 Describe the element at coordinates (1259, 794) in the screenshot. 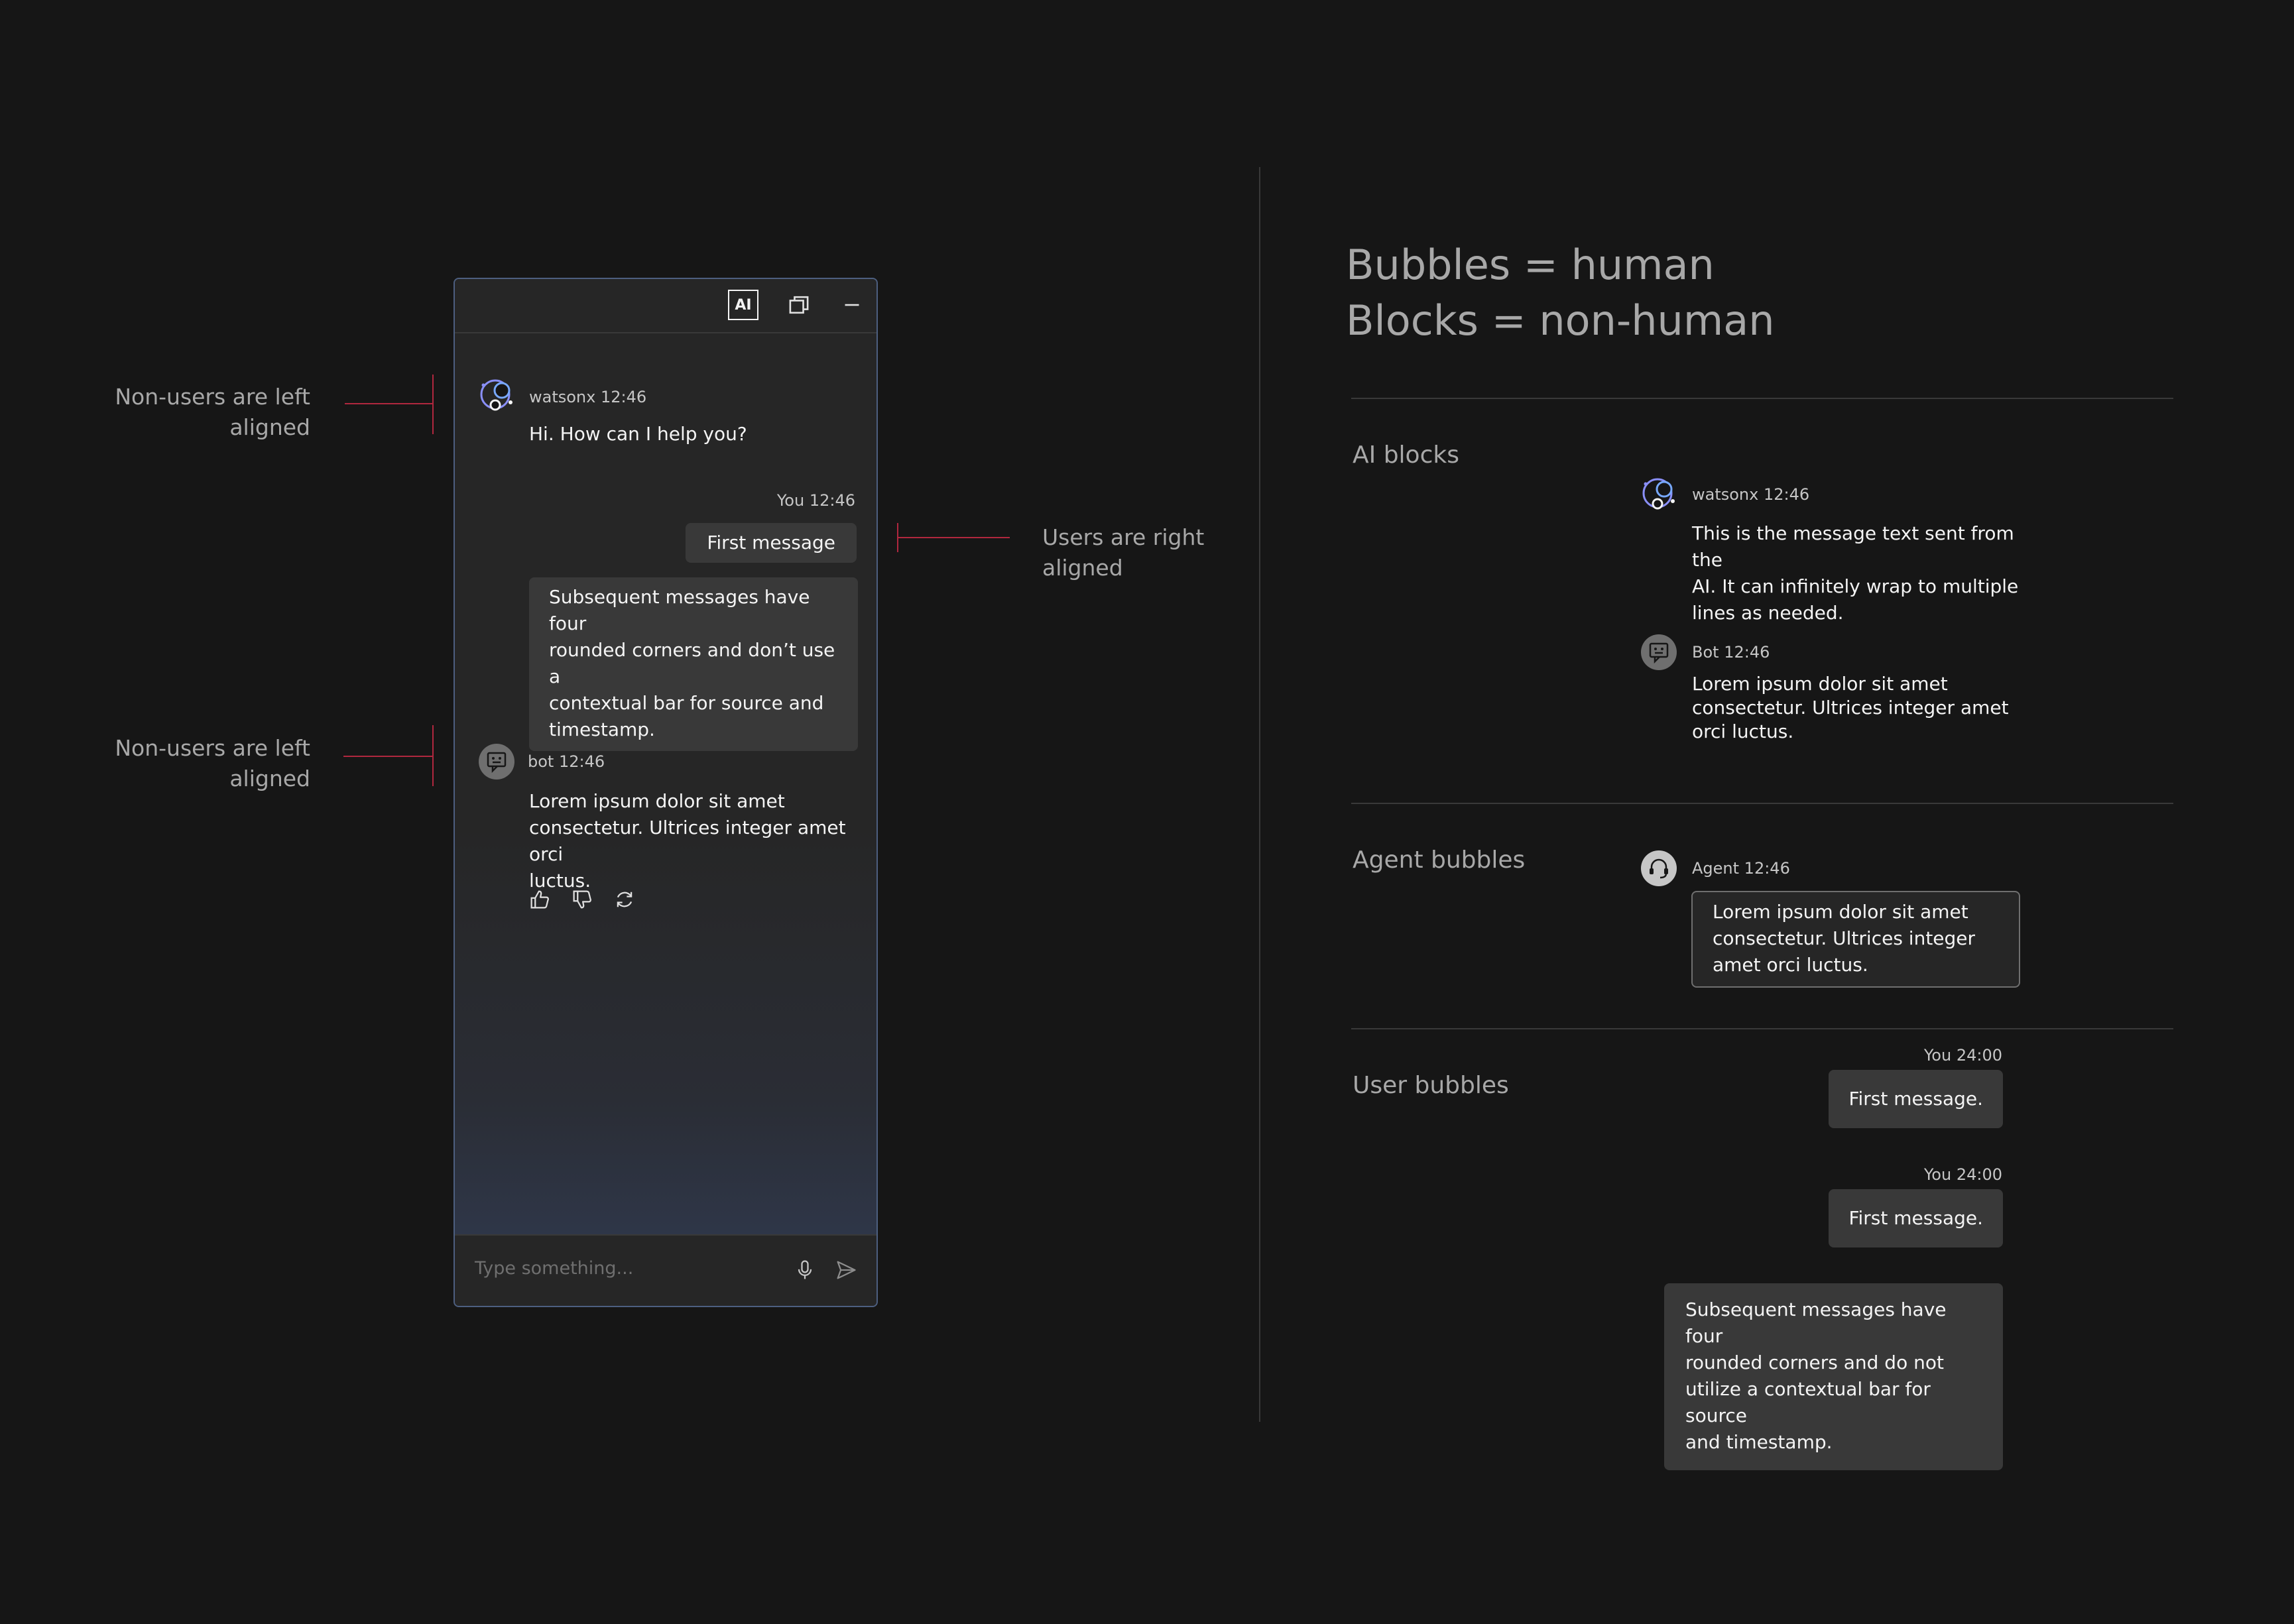

I see `vertical-divider` at that location.